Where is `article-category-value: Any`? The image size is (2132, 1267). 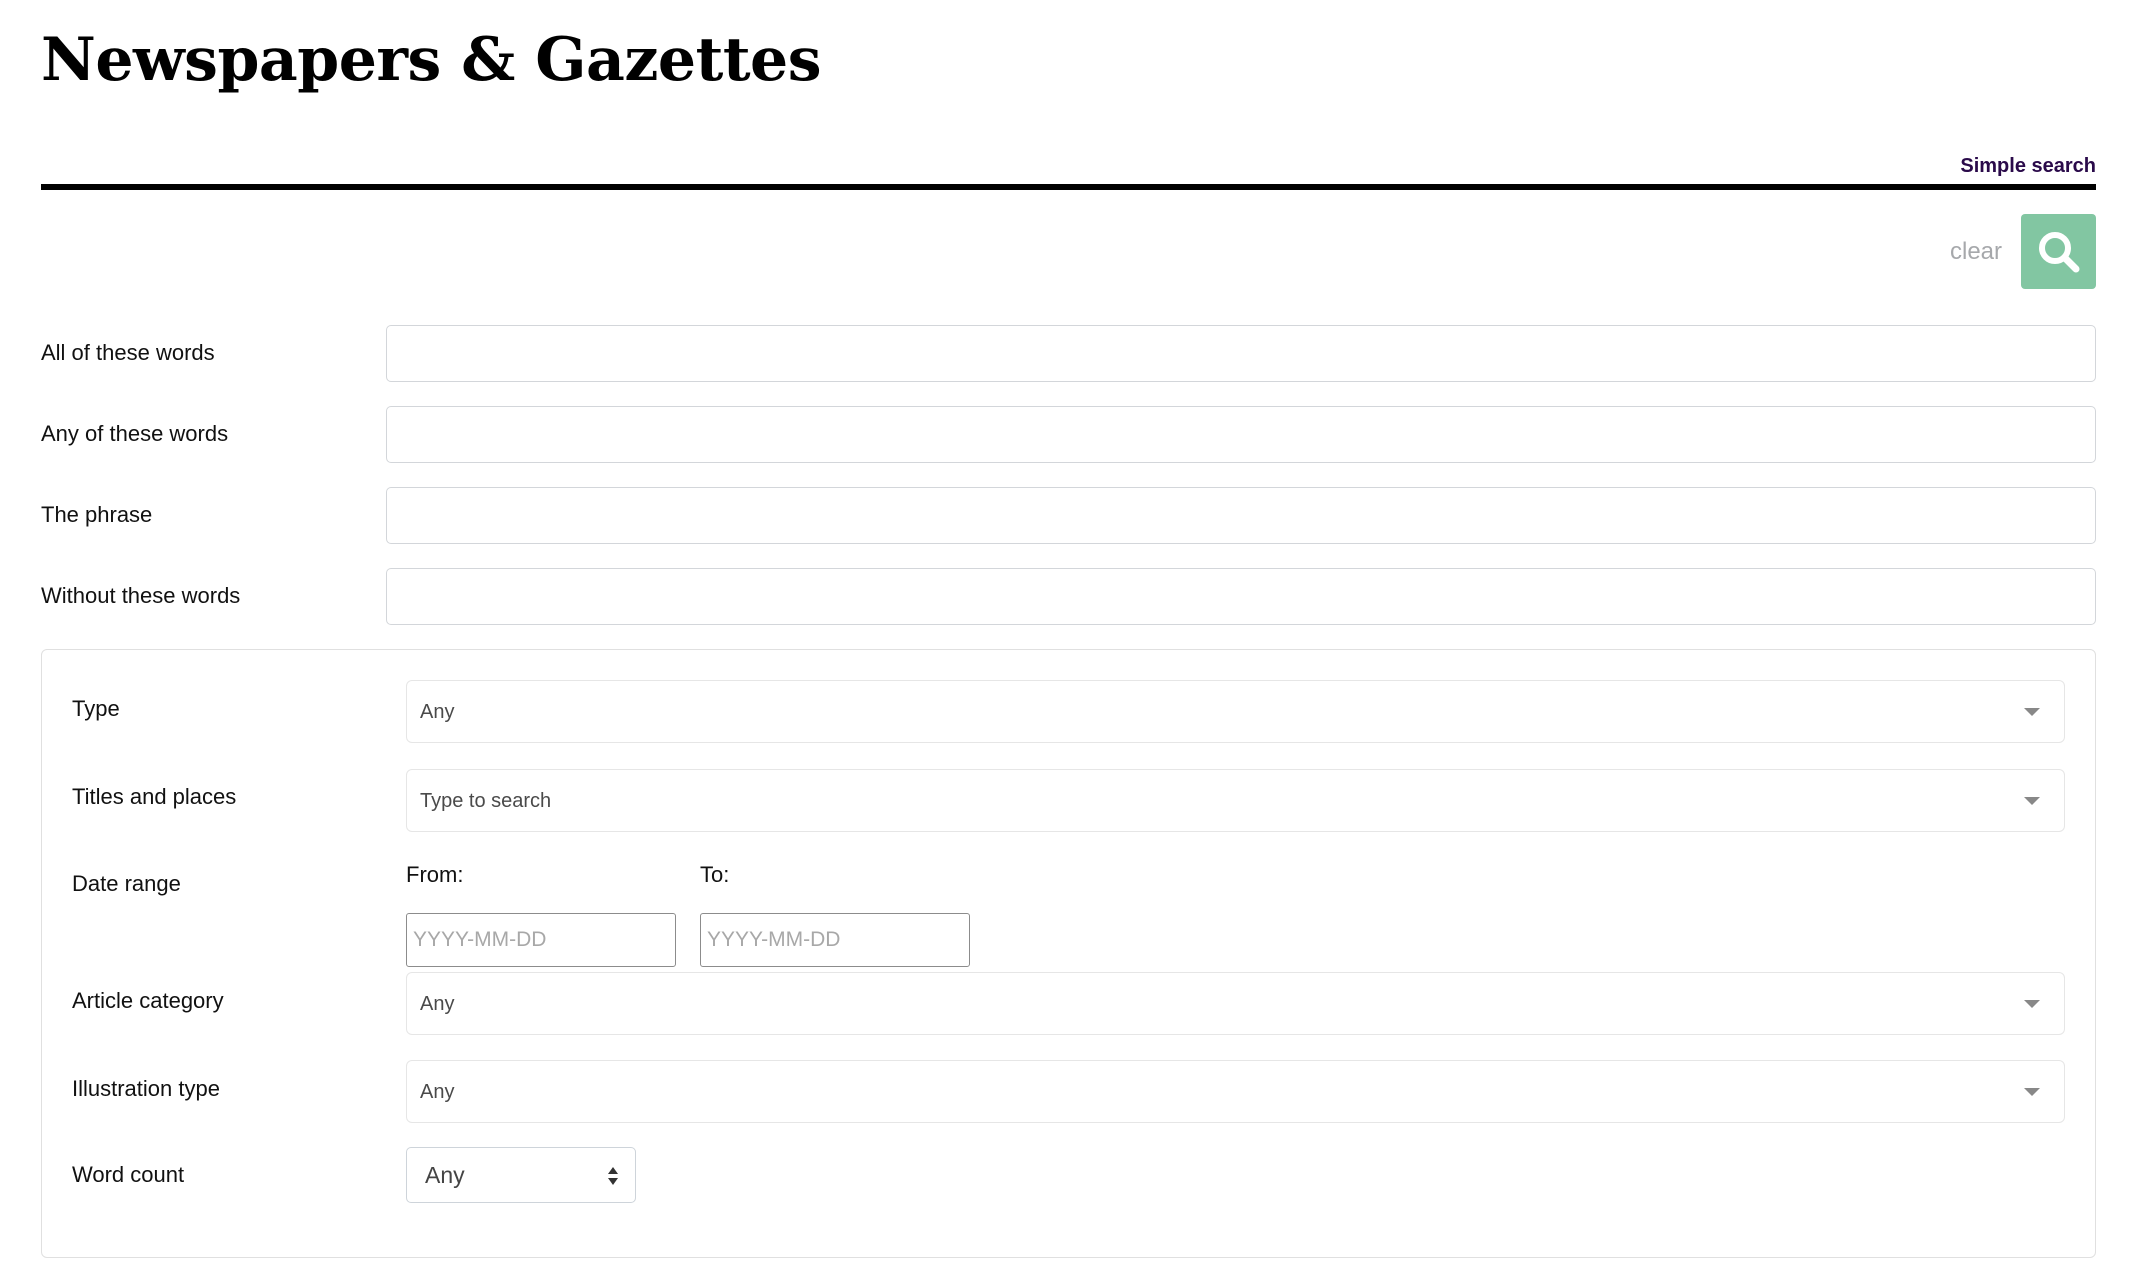
article-category-value: Any is located at coordinates (437, 1004).